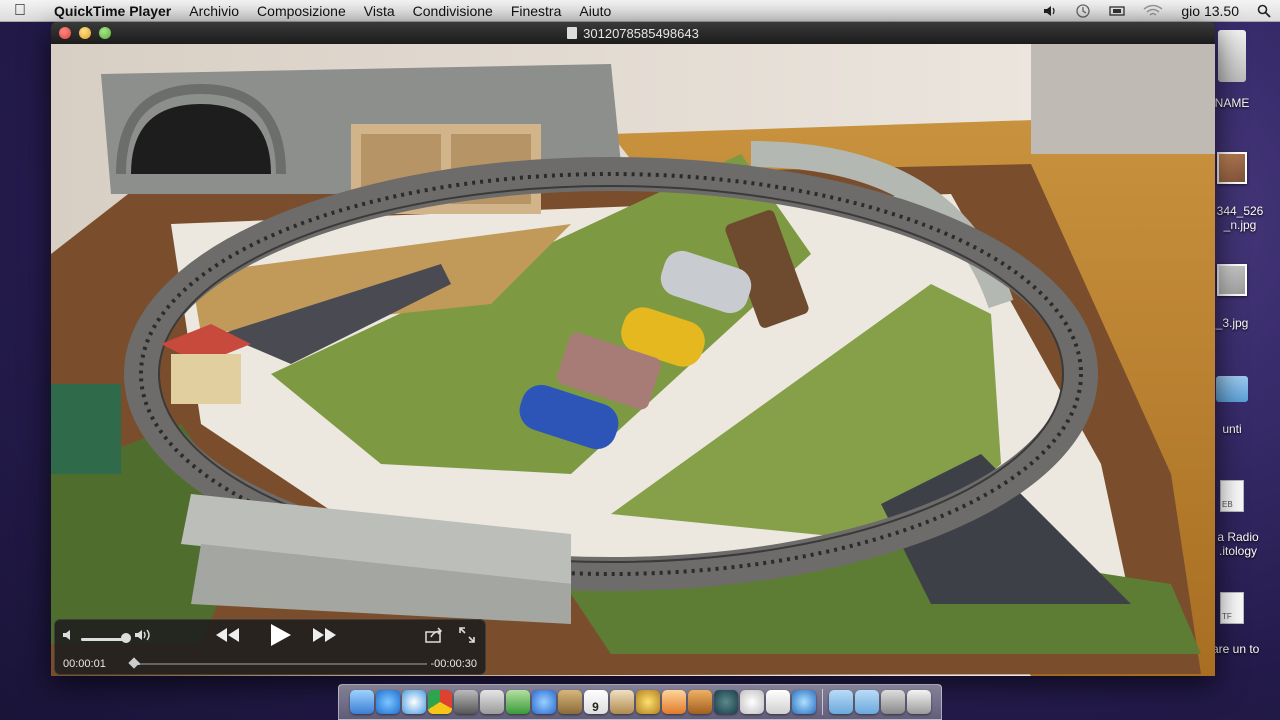 The image size is (1280, 720). I want to click on preview-icon, so click(621, 702).